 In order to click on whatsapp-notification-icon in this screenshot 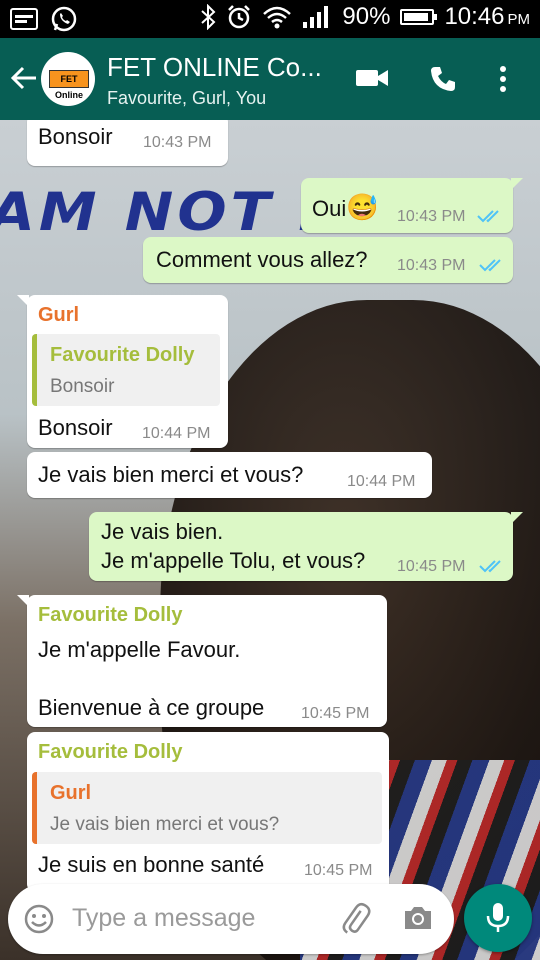, I will do `click(64, 19)`.